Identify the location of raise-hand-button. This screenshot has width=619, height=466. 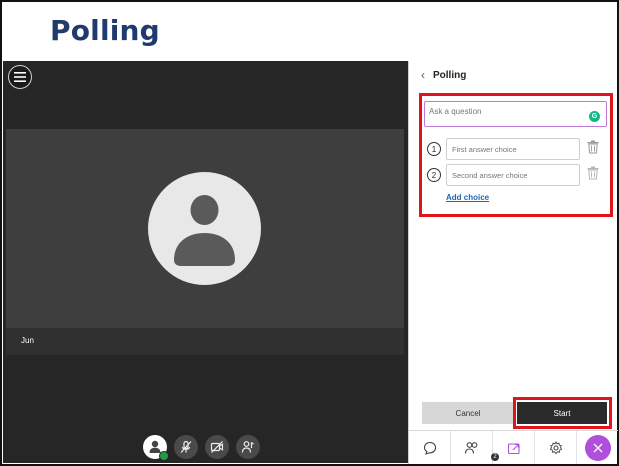
(248, 447).